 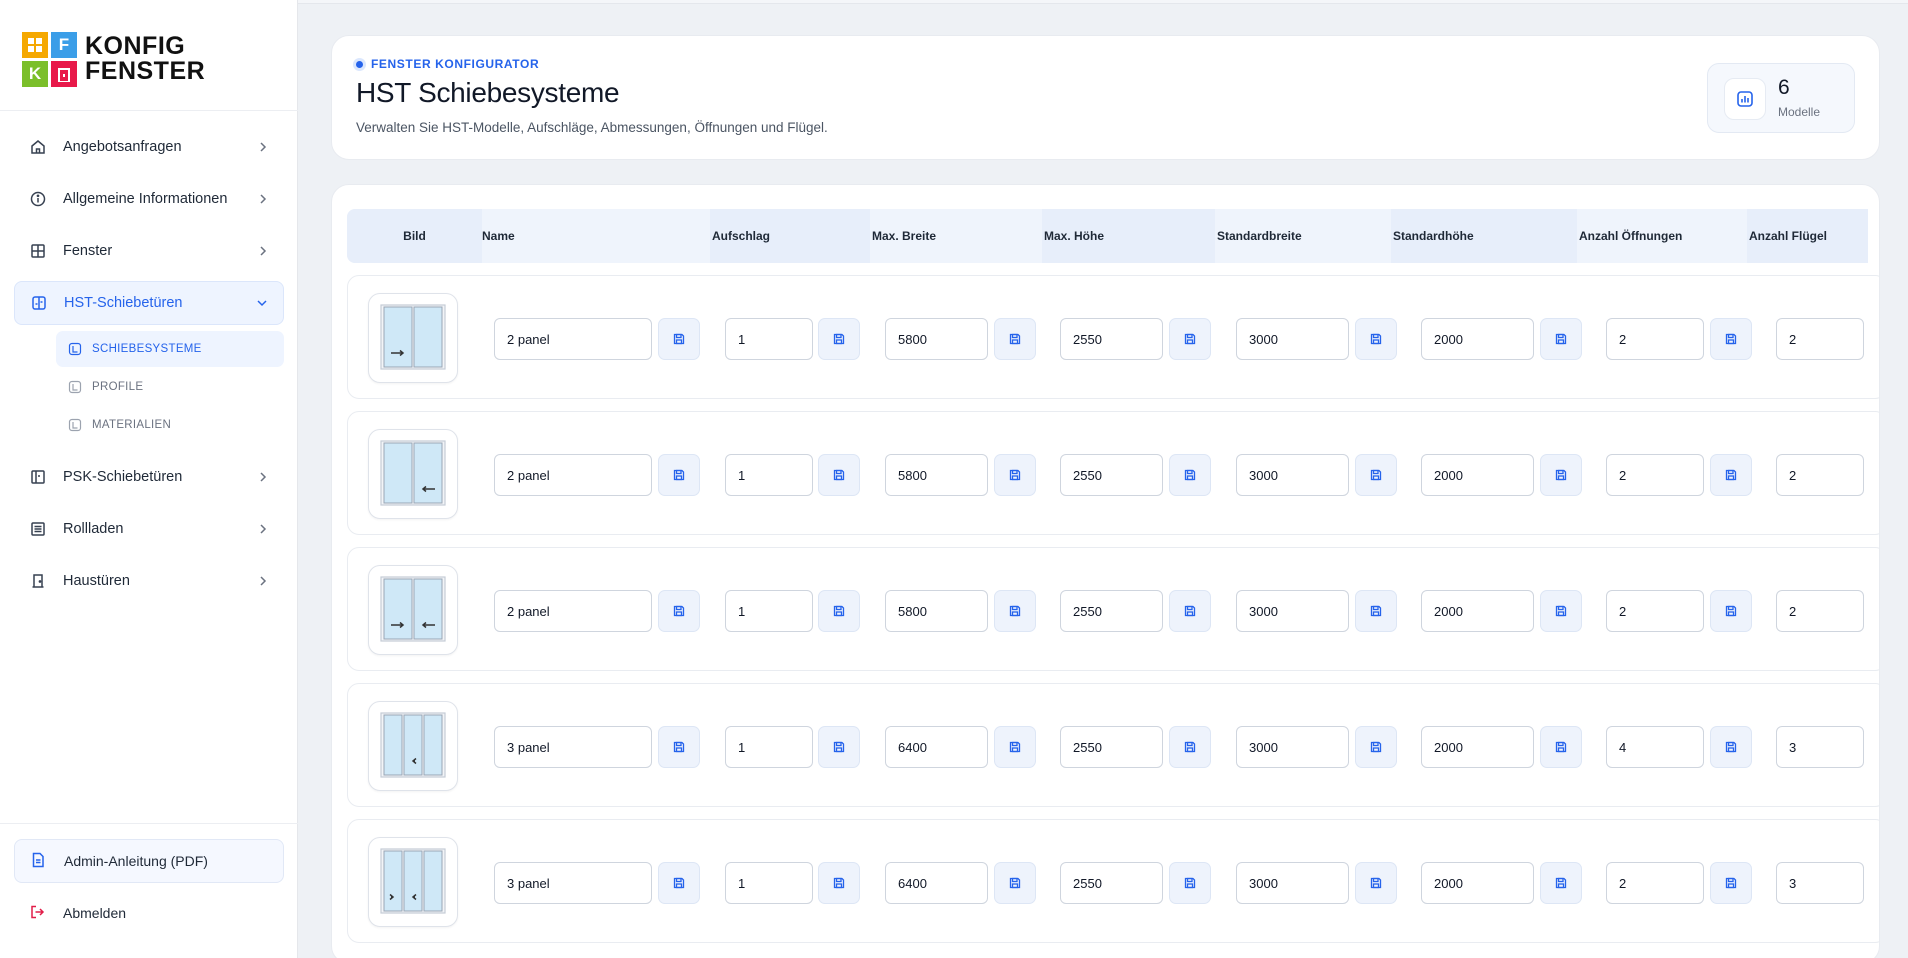 What do you see at coordinates (149, 581) in the screenshot?
I see `sidebar-item-haustueren: Haustüren` at bounding box center [149, 581].